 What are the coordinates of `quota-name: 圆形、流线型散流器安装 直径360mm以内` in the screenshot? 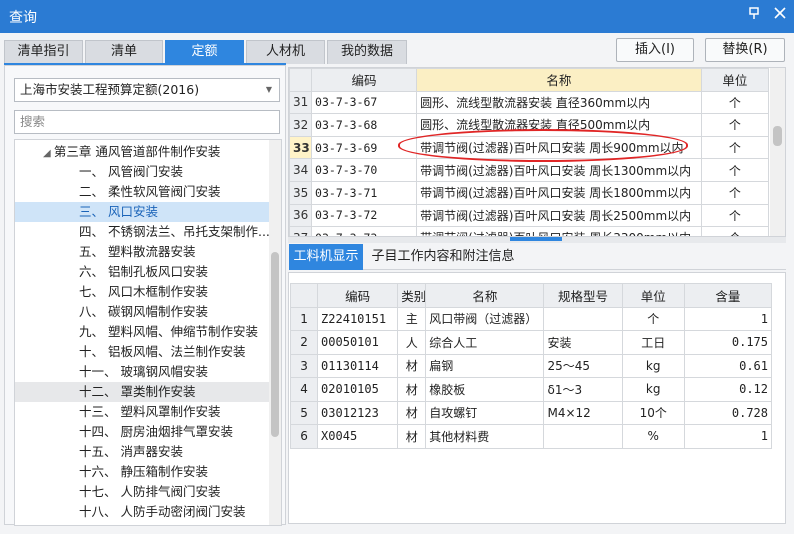 It's located at (559, 102).